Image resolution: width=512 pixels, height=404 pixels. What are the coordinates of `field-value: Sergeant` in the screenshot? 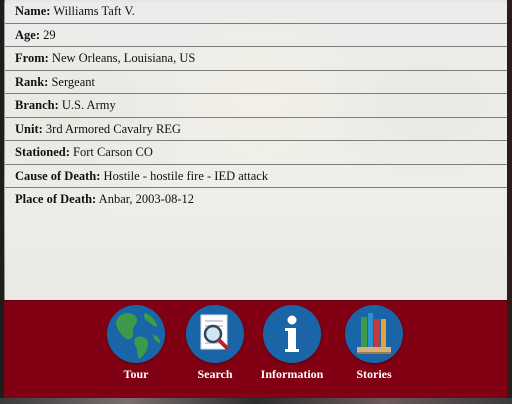 It's located at (73, 81).